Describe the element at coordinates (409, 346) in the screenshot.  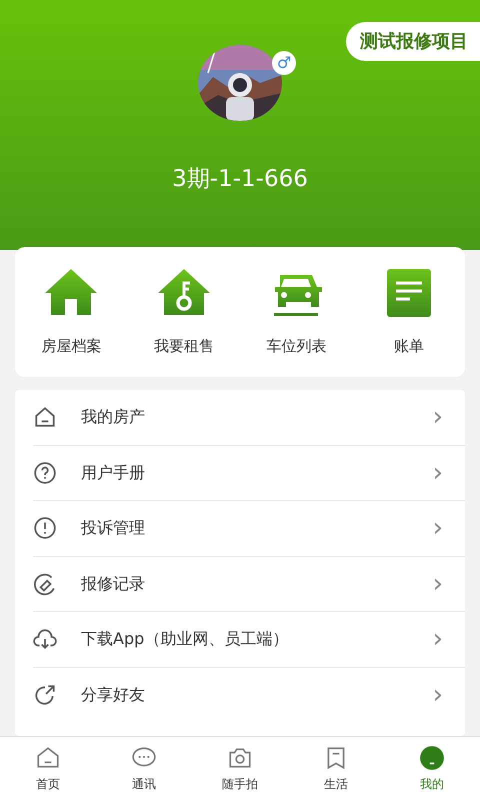
I see `shortcut-label: 账单` at that location.